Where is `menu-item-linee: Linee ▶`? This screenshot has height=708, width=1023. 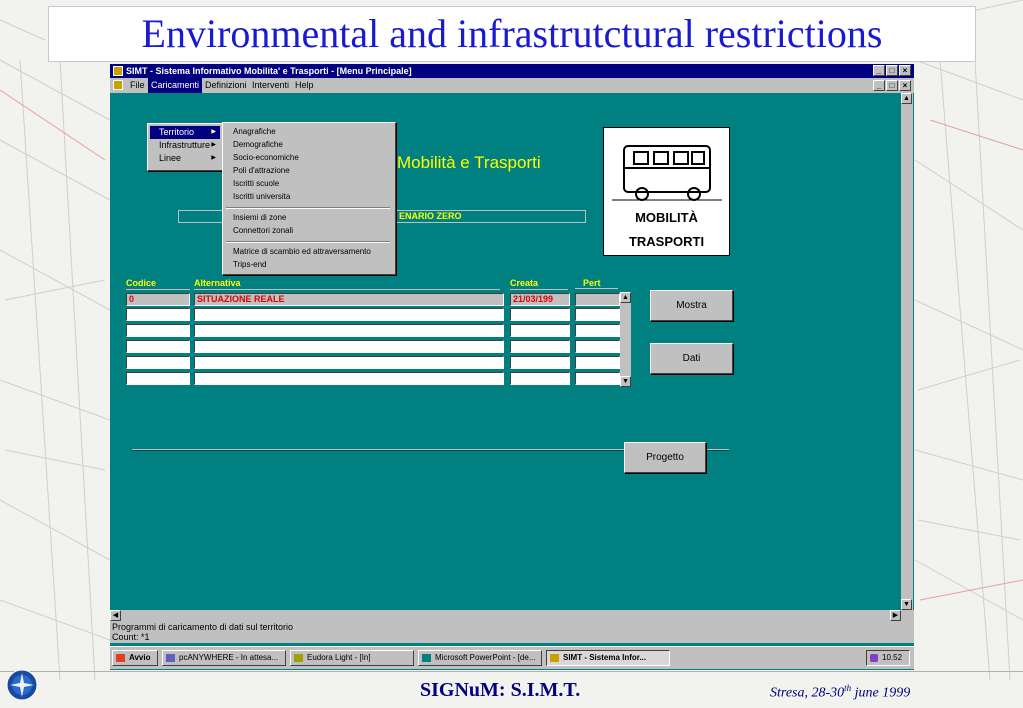
menu-item-linee: Linee ▶ is located at coordinates (185, 158).